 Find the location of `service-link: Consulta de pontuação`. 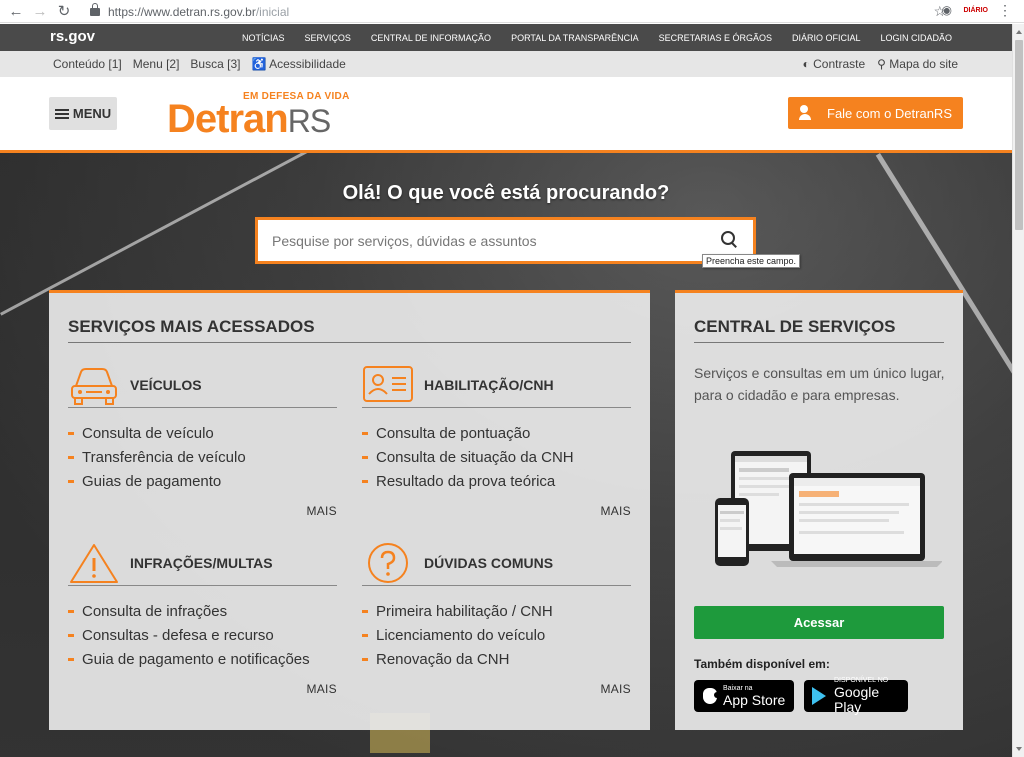

service-link: Consulta de pontuação is located at coordinates (496, 433).